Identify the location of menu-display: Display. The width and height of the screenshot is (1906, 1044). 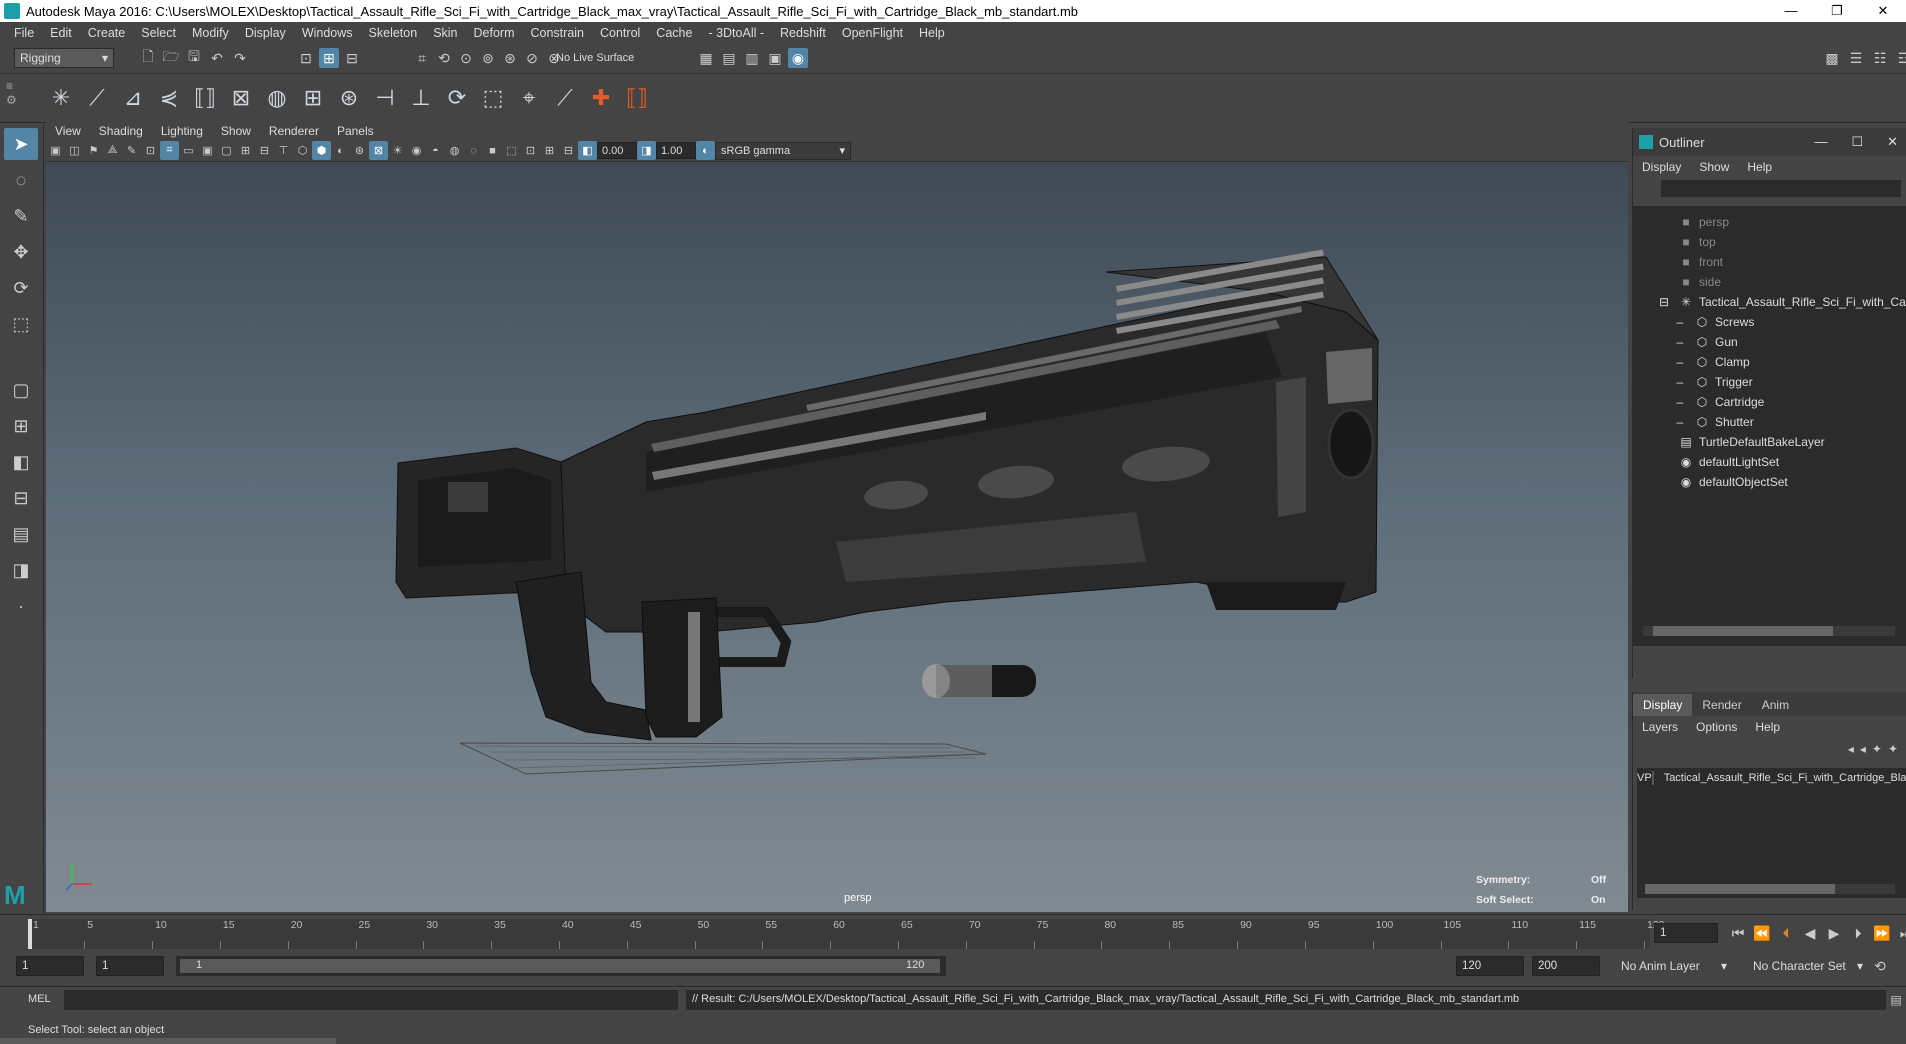
(265, 33).